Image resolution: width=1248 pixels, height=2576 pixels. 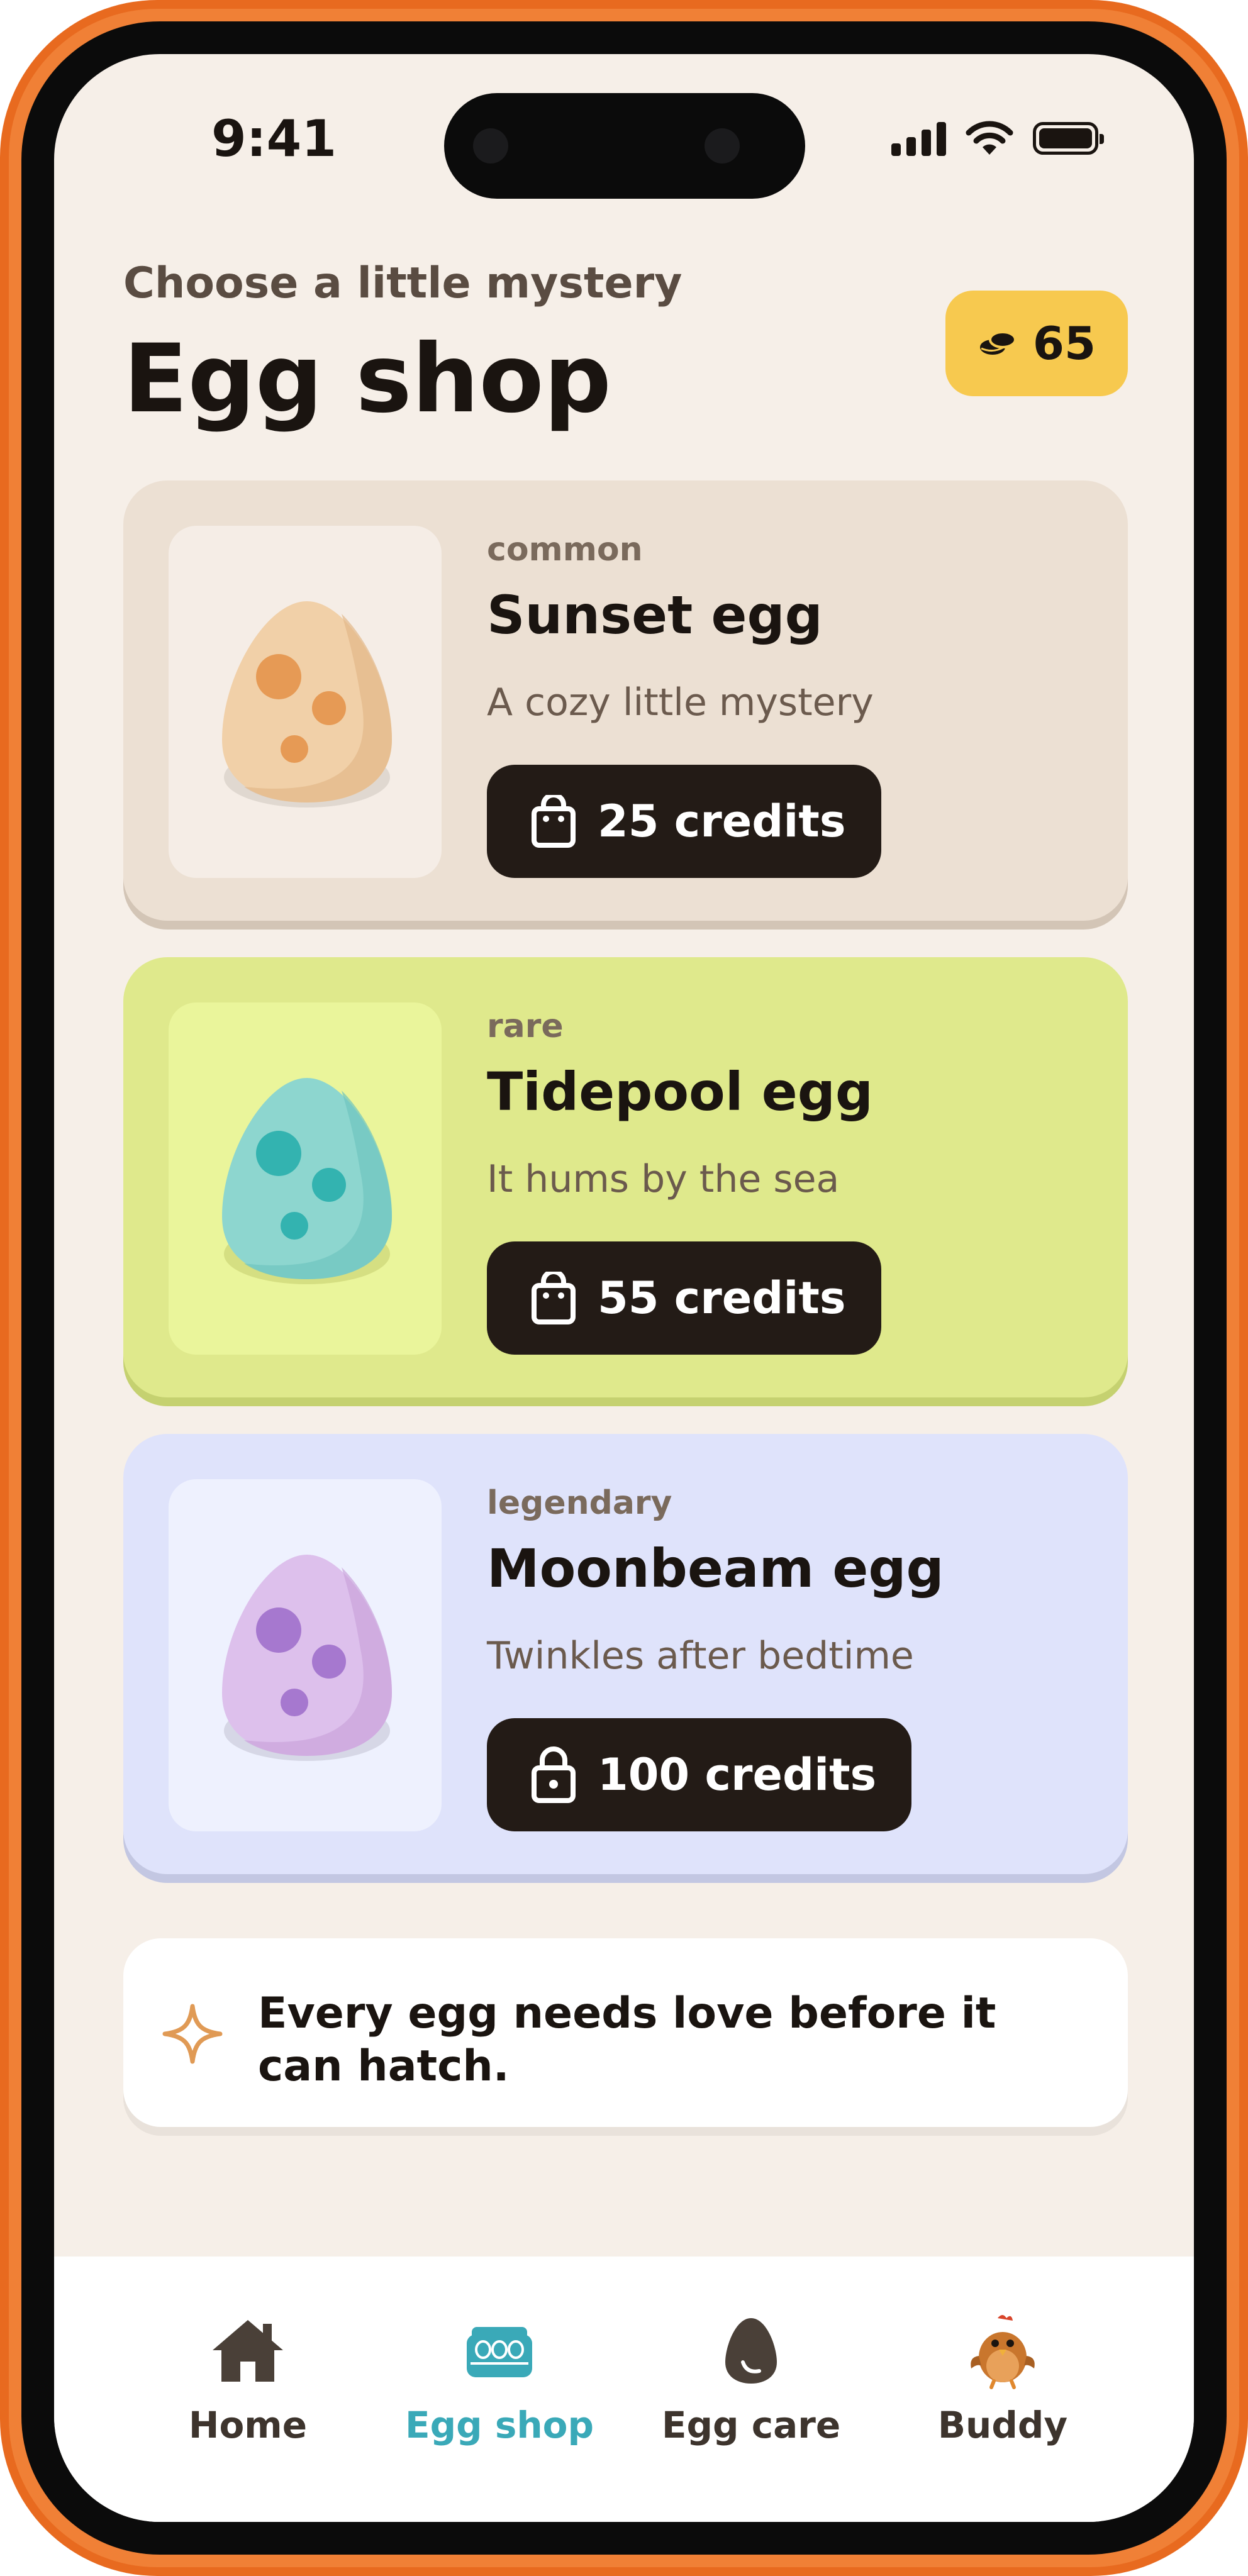 What do you see at coordinates (700, 1656) in the screenshot?
I see `egg-description: Twinkles after bedtime` at bounding box center [700, 1656].